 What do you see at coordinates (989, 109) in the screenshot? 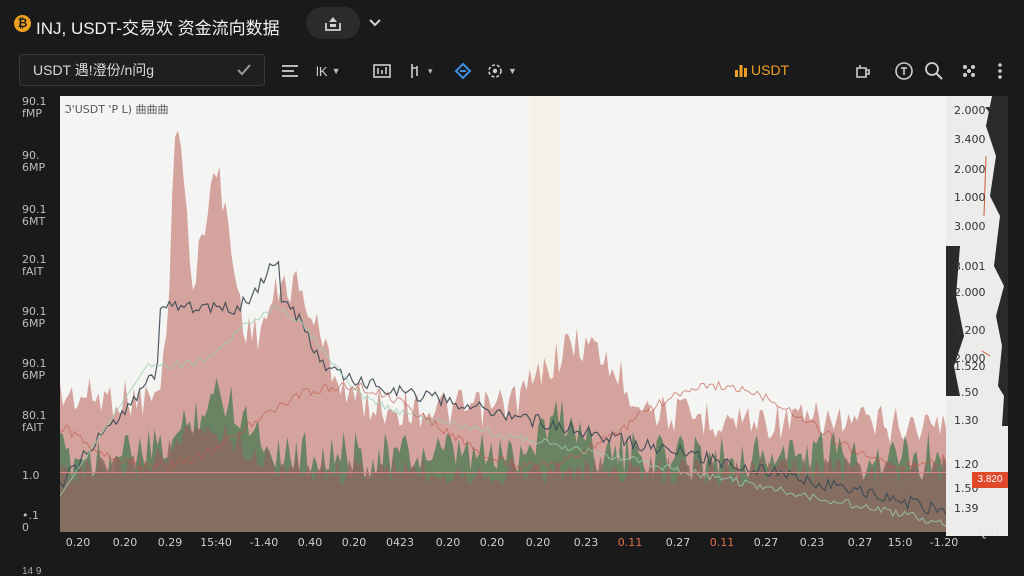
I see `caret-down-icon` at bounding box center [989, 109].